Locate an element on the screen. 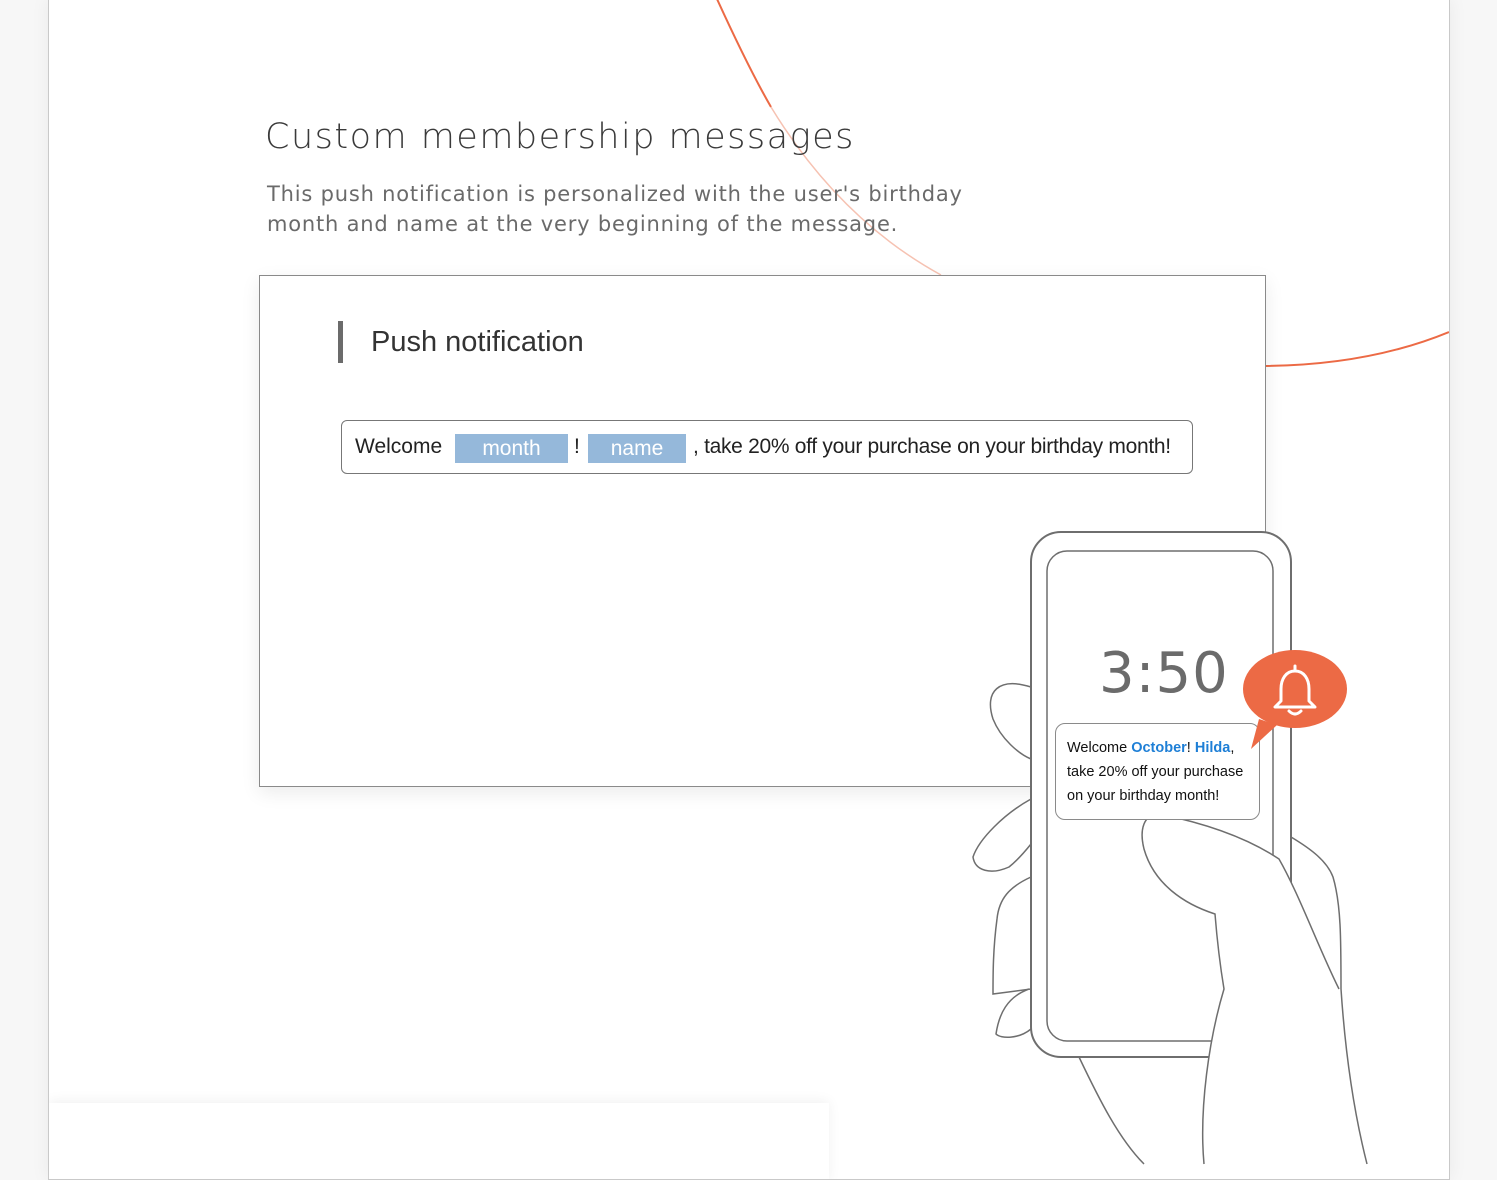  notif-month: October is located at coordinates (1159, 748).